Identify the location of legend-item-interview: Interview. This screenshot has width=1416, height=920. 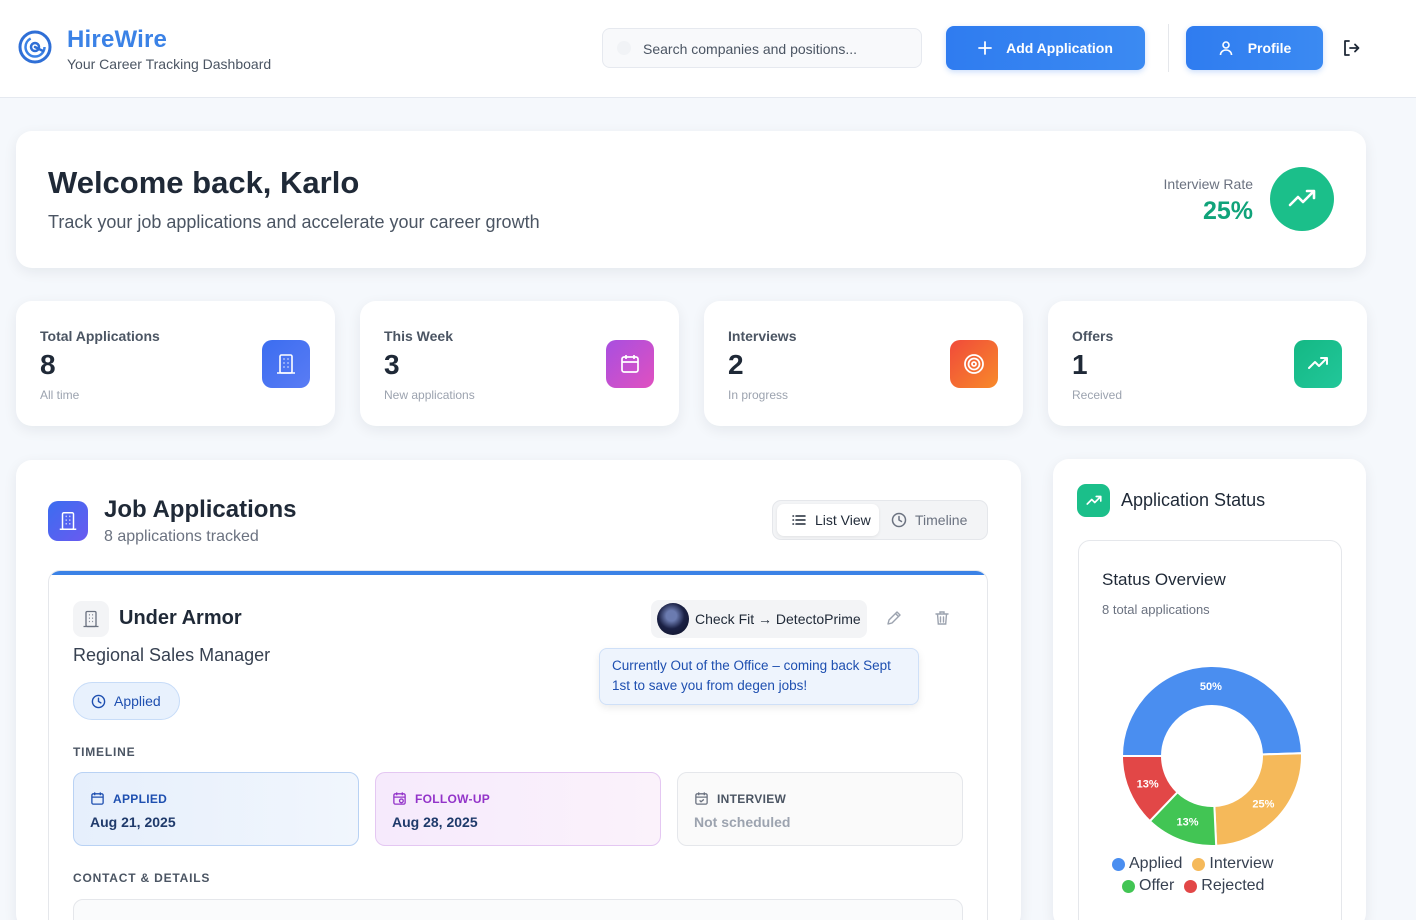
(1232, 864).